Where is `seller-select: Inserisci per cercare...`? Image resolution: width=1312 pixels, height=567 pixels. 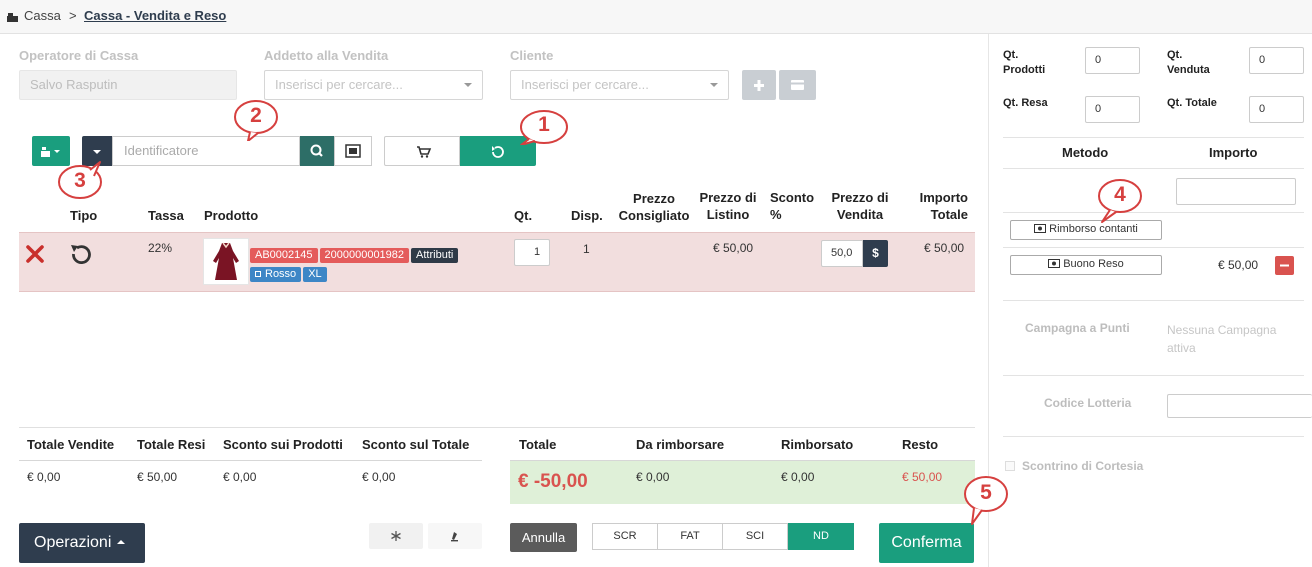 seller-select: Inserisci per cercare... is located at coordinates (373, 85).